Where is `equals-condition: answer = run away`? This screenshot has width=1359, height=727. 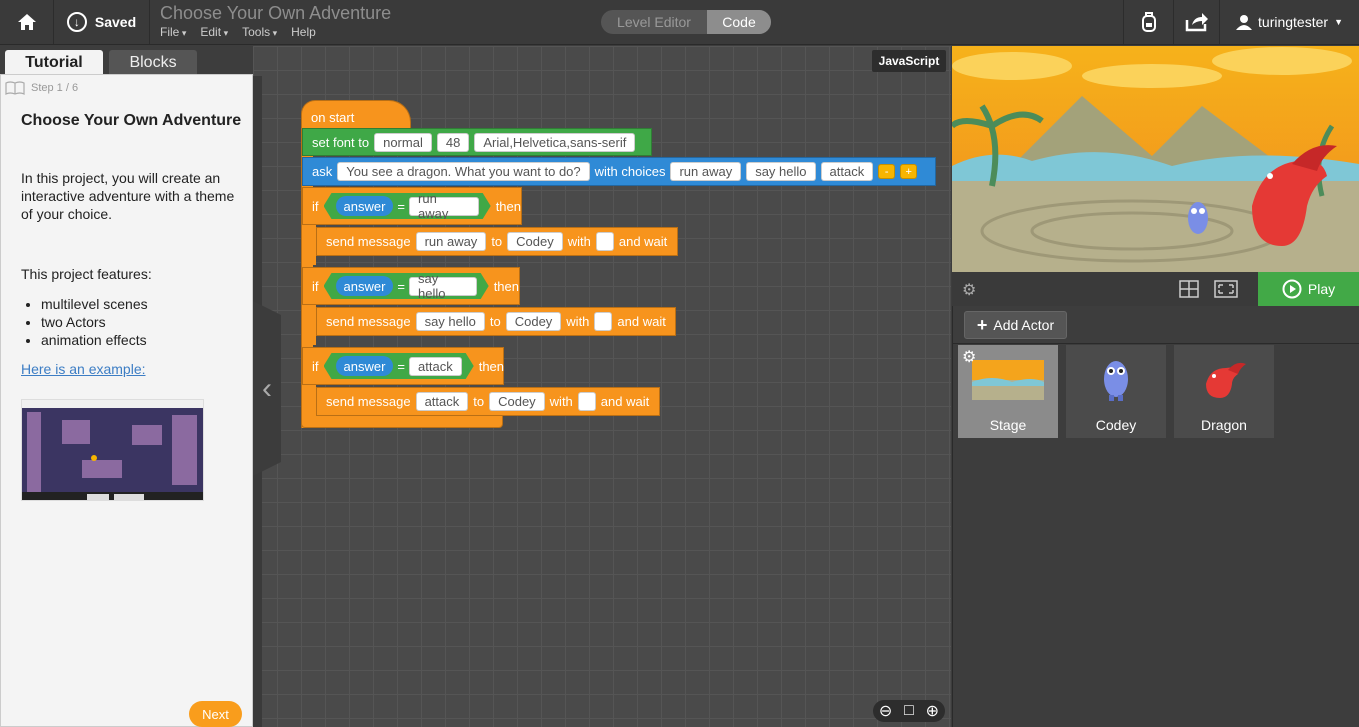 equals-condition: answer = run away is located at coordinates (407, 206).